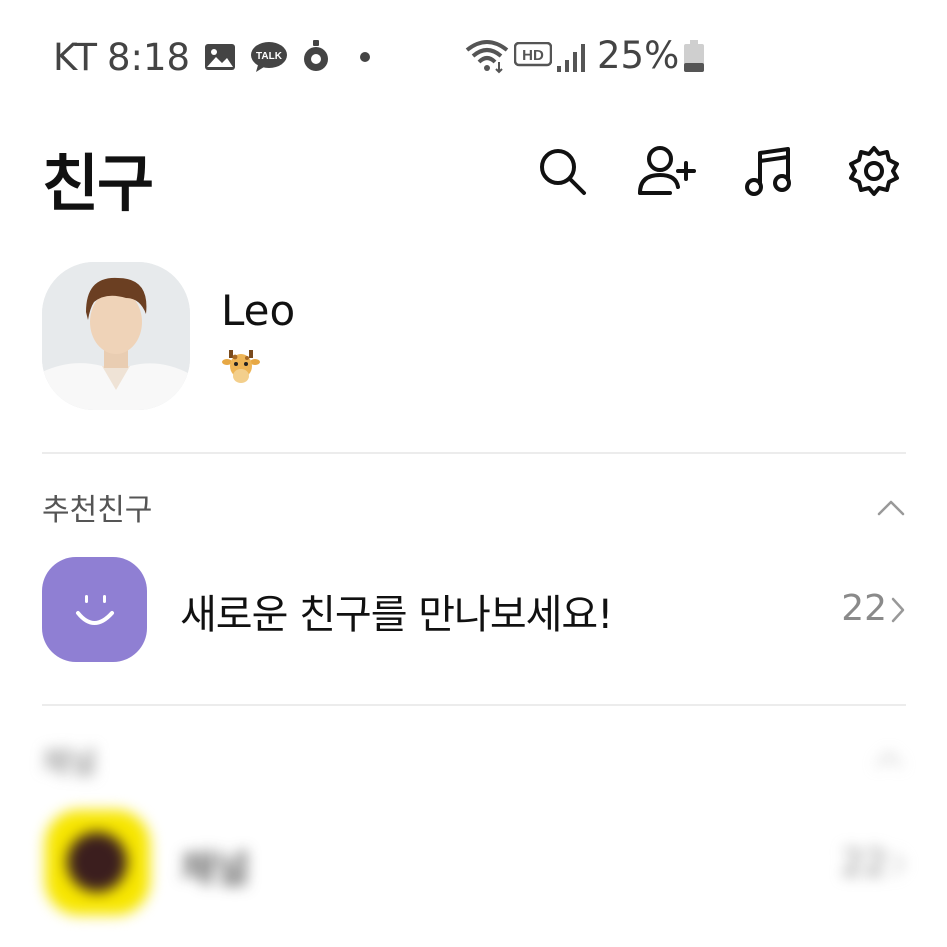 This screenshot has height=947, width=947. I want to click on recommend-count: 22, so click(864, 608).